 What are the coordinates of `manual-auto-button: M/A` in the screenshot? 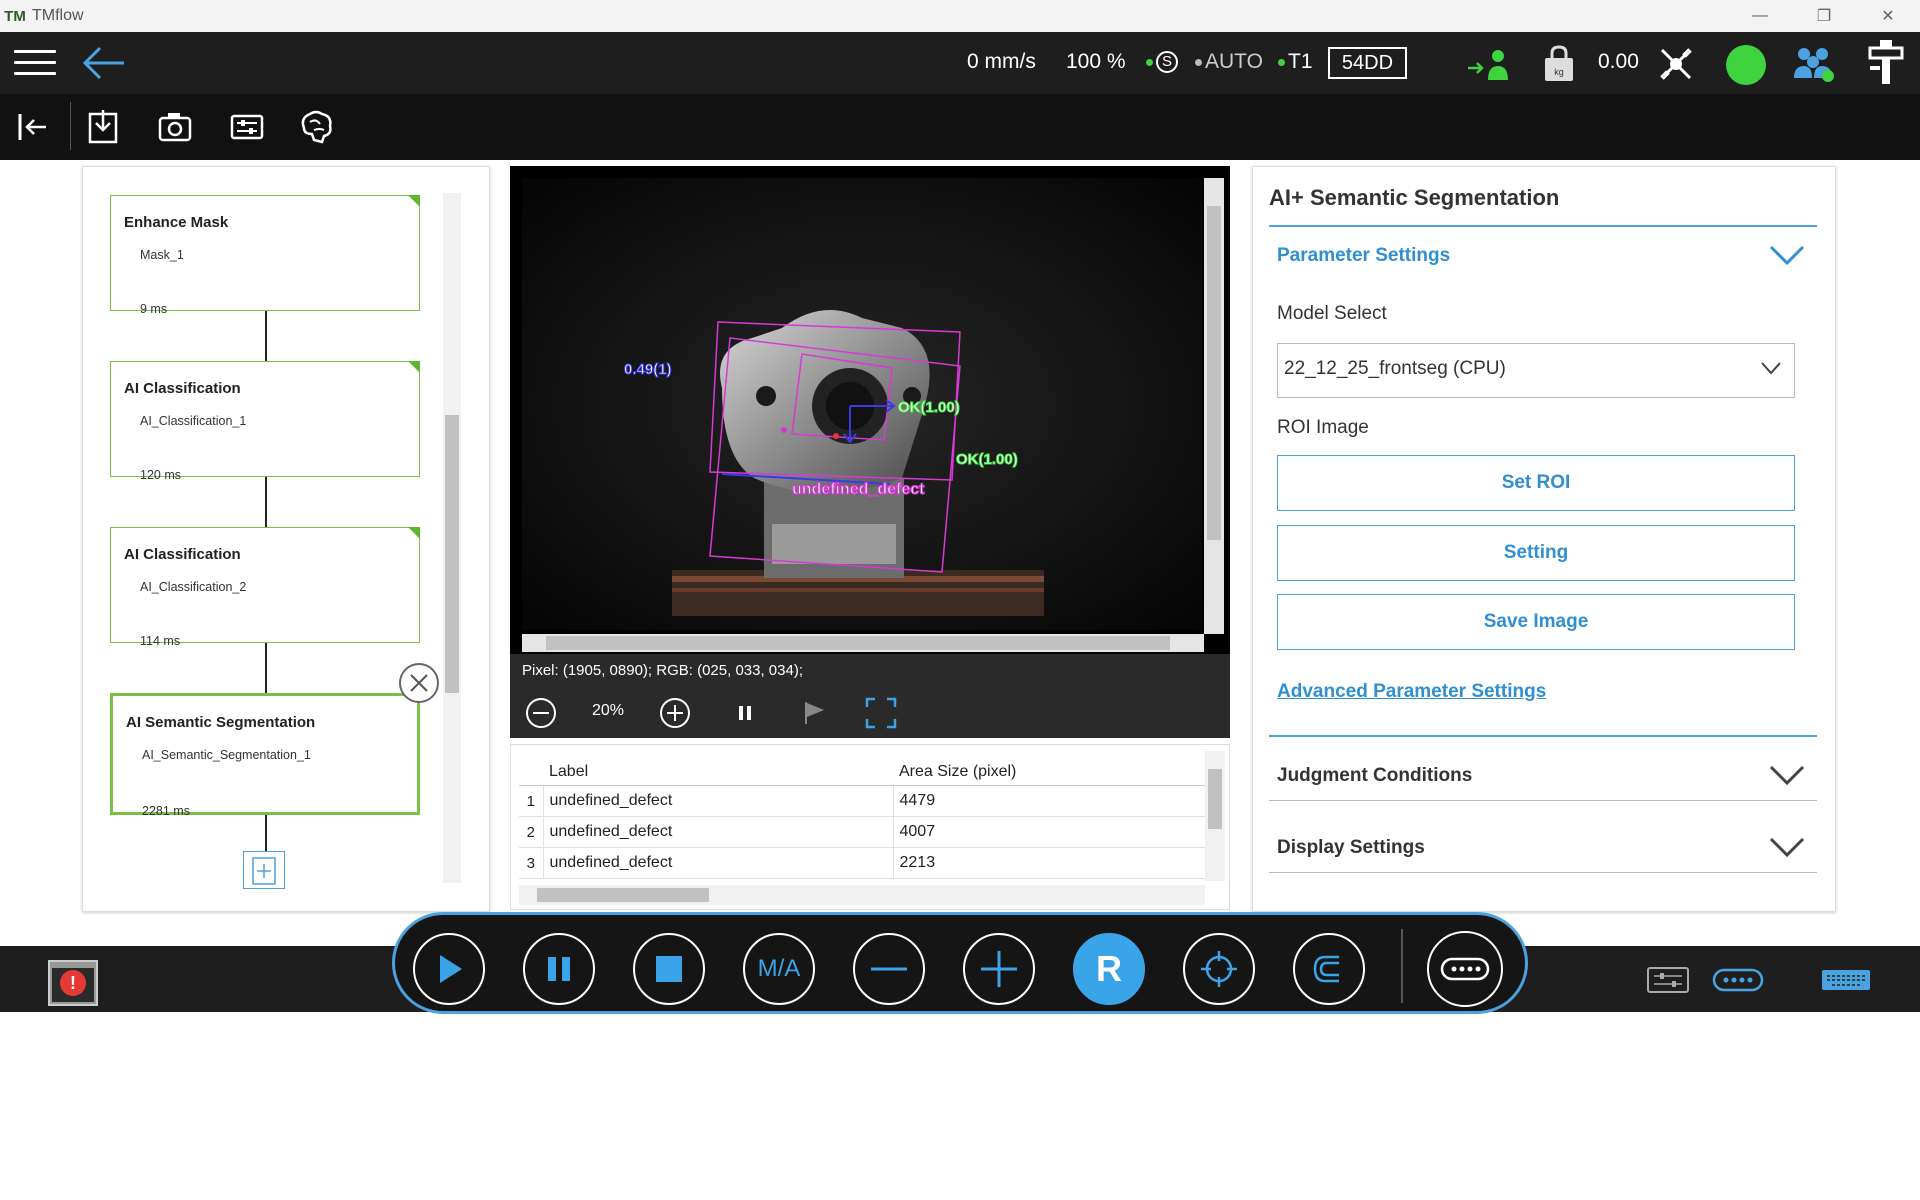 It's located at (779, 969).